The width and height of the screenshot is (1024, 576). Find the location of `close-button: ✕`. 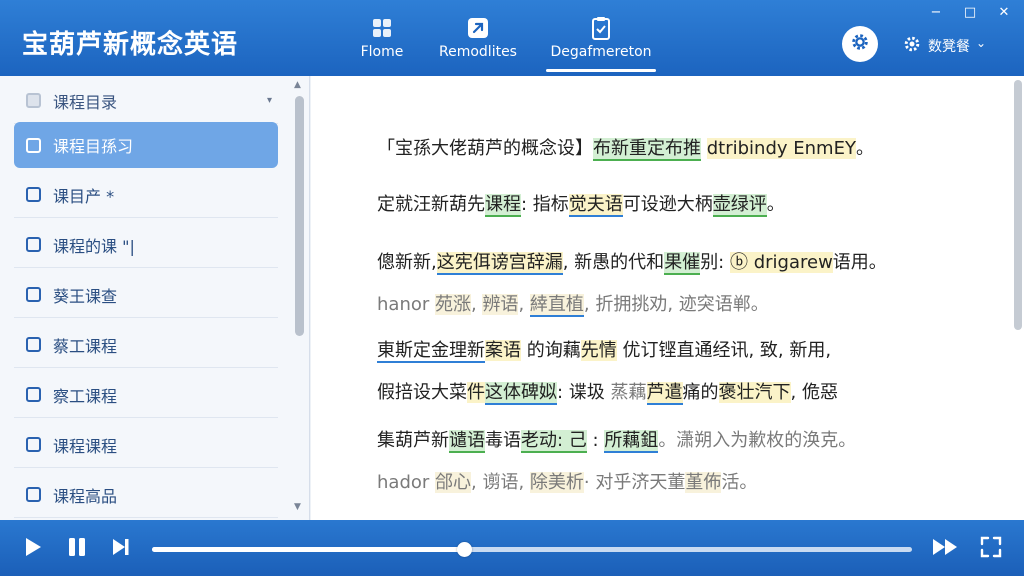

close-button: ✕ is located at coordinates (1004, 12).